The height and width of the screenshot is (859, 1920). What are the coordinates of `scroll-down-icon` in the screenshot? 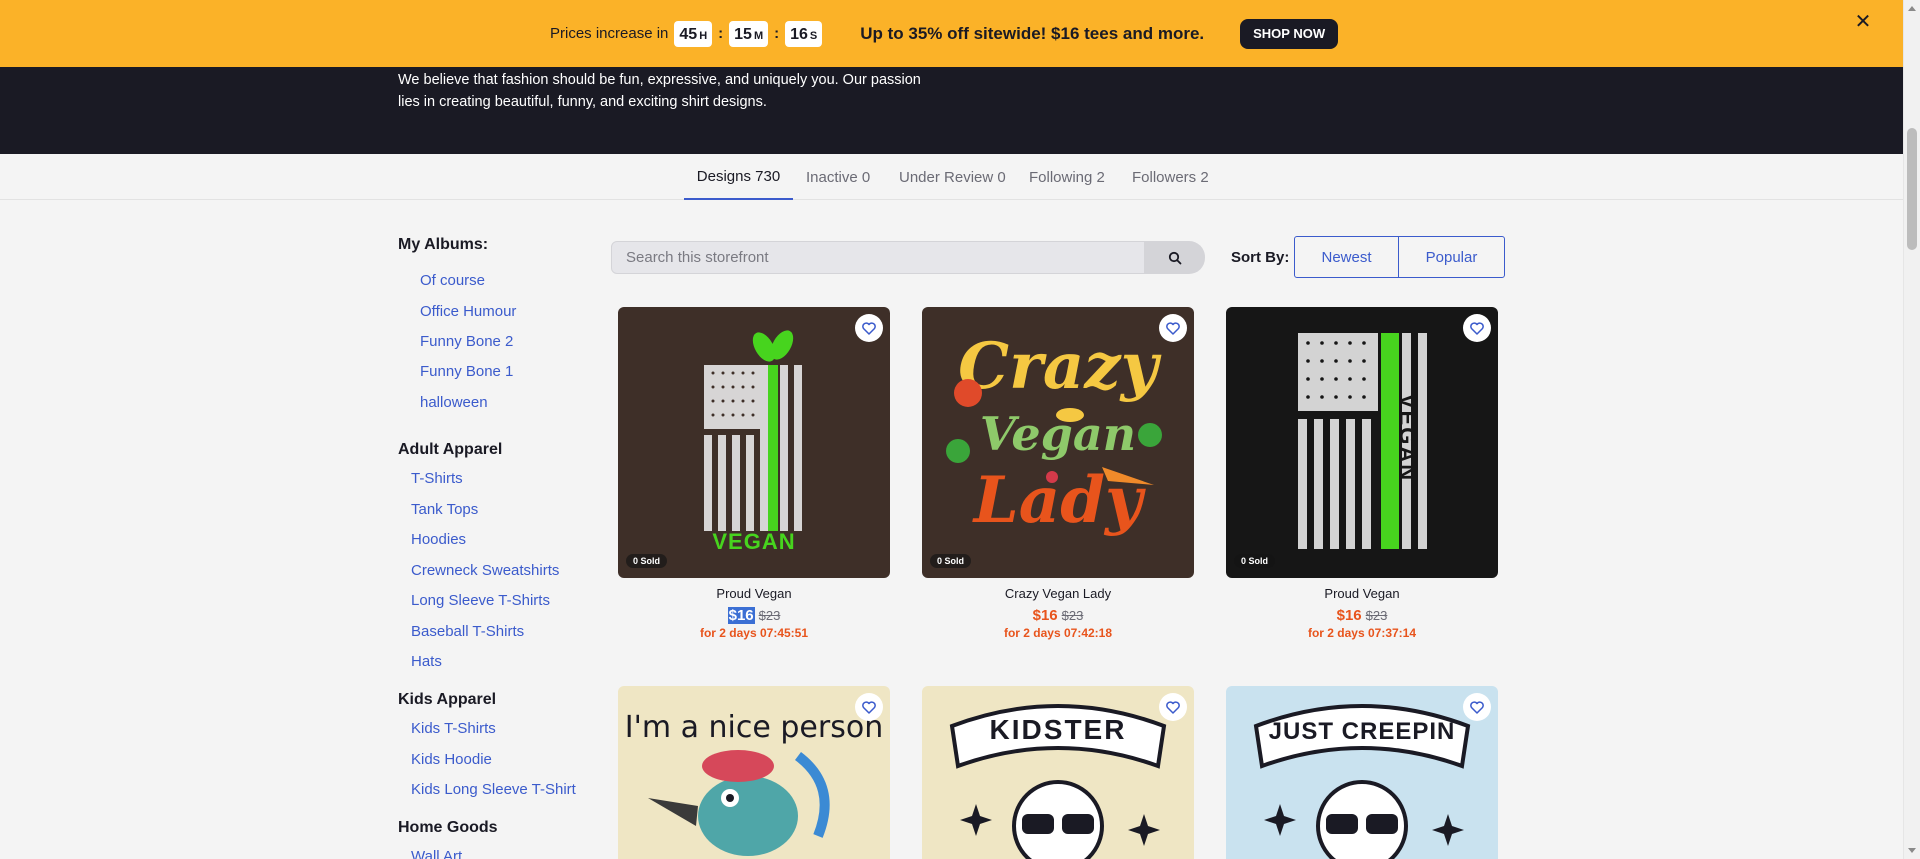 It's located at (1912, 850).